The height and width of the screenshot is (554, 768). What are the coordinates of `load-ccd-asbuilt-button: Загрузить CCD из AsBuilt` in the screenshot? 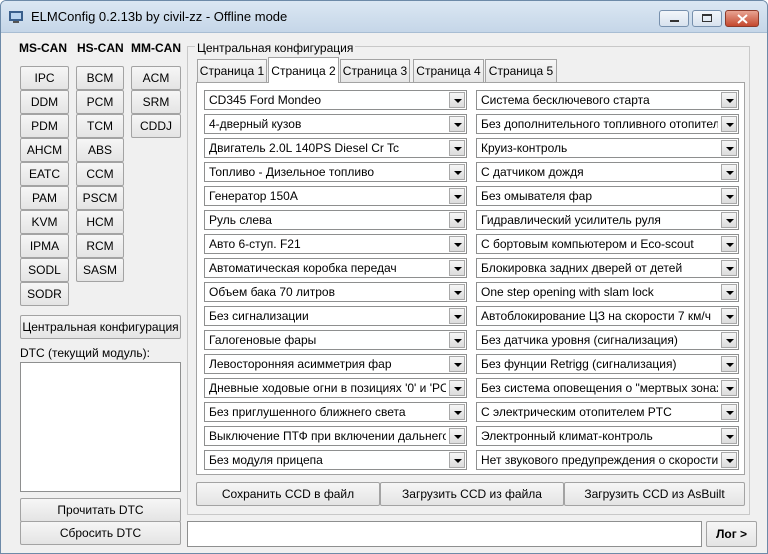 It's located at (654, 494).